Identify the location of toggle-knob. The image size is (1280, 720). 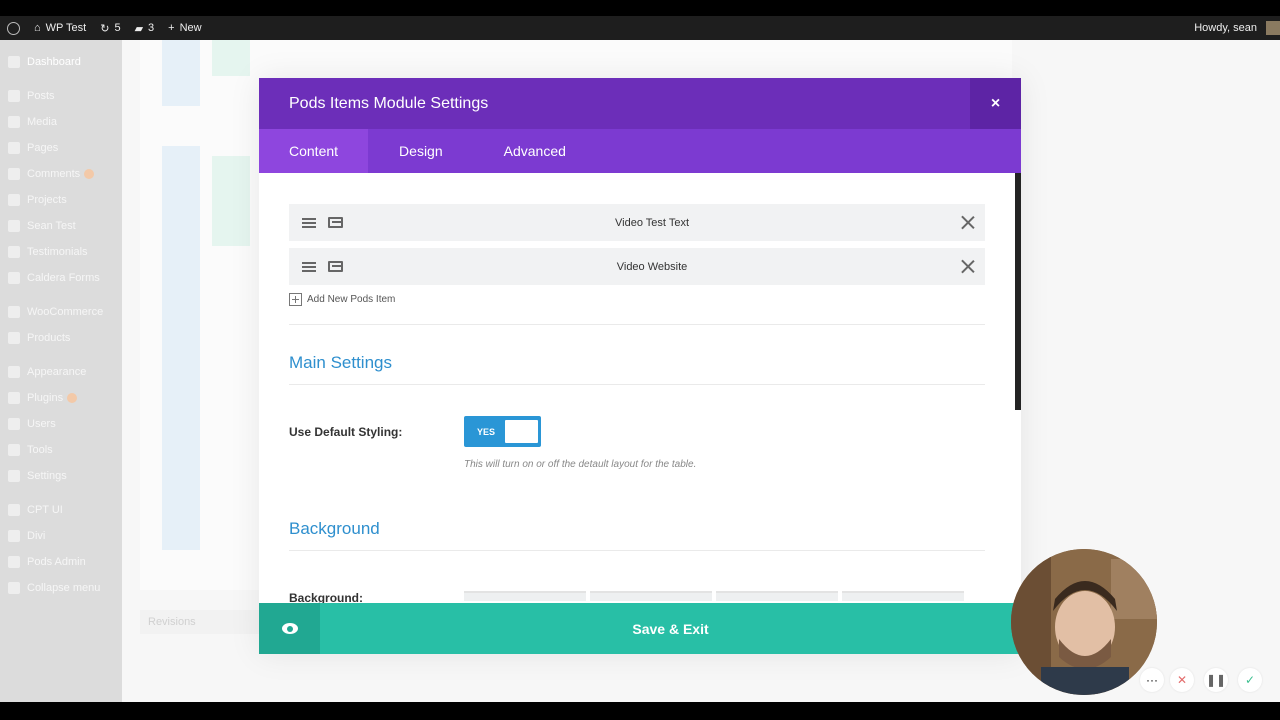
(521, 431).